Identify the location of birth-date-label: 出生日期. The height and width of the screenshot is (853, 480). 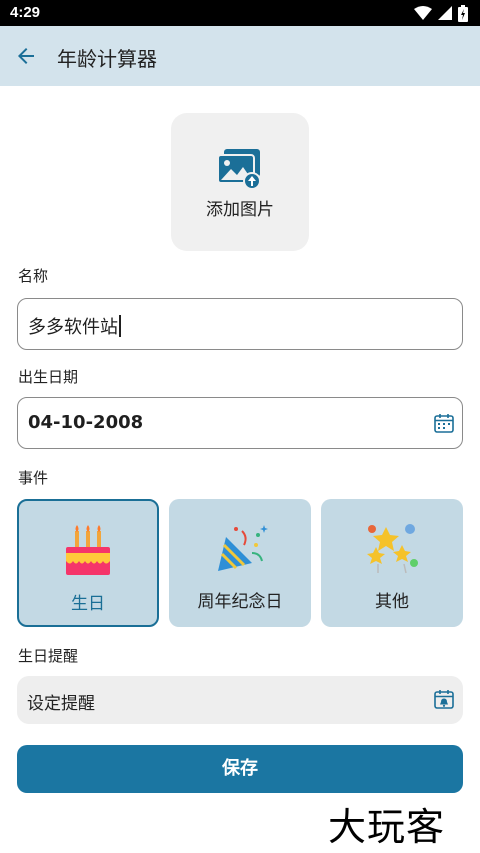
(48, 377).